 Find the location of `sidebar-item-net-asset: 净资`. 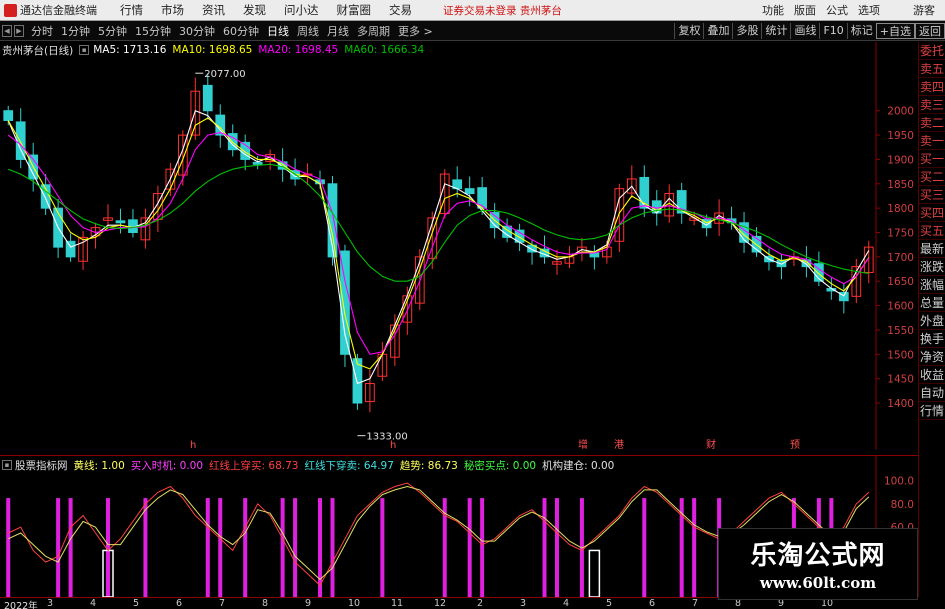

sidebar-item-net-asset: 净资 is located at coordinates (932, 357).